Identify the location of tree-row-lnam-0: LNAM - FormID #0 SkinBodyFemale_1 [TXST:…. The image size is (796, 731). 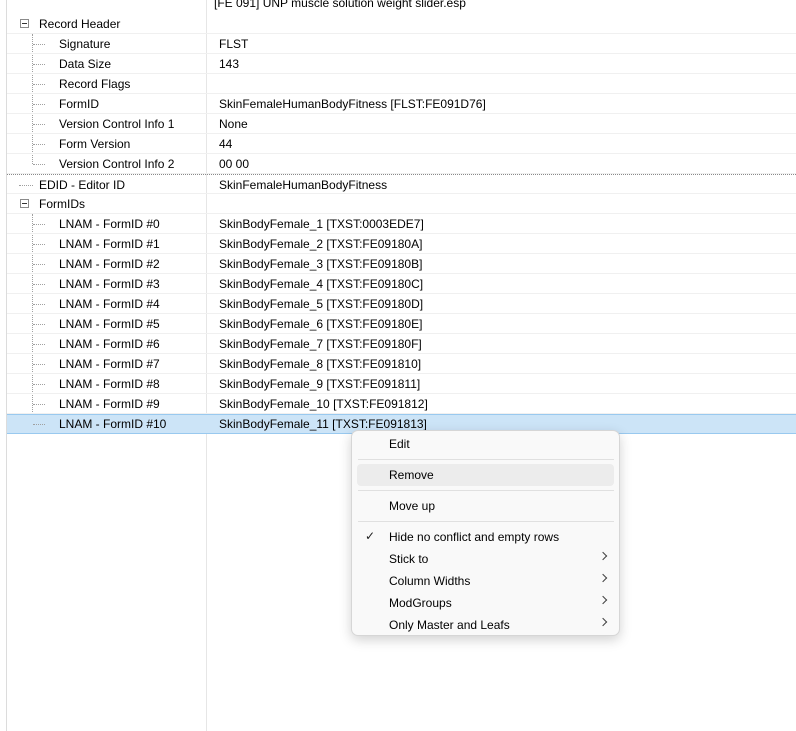
(401, 224).